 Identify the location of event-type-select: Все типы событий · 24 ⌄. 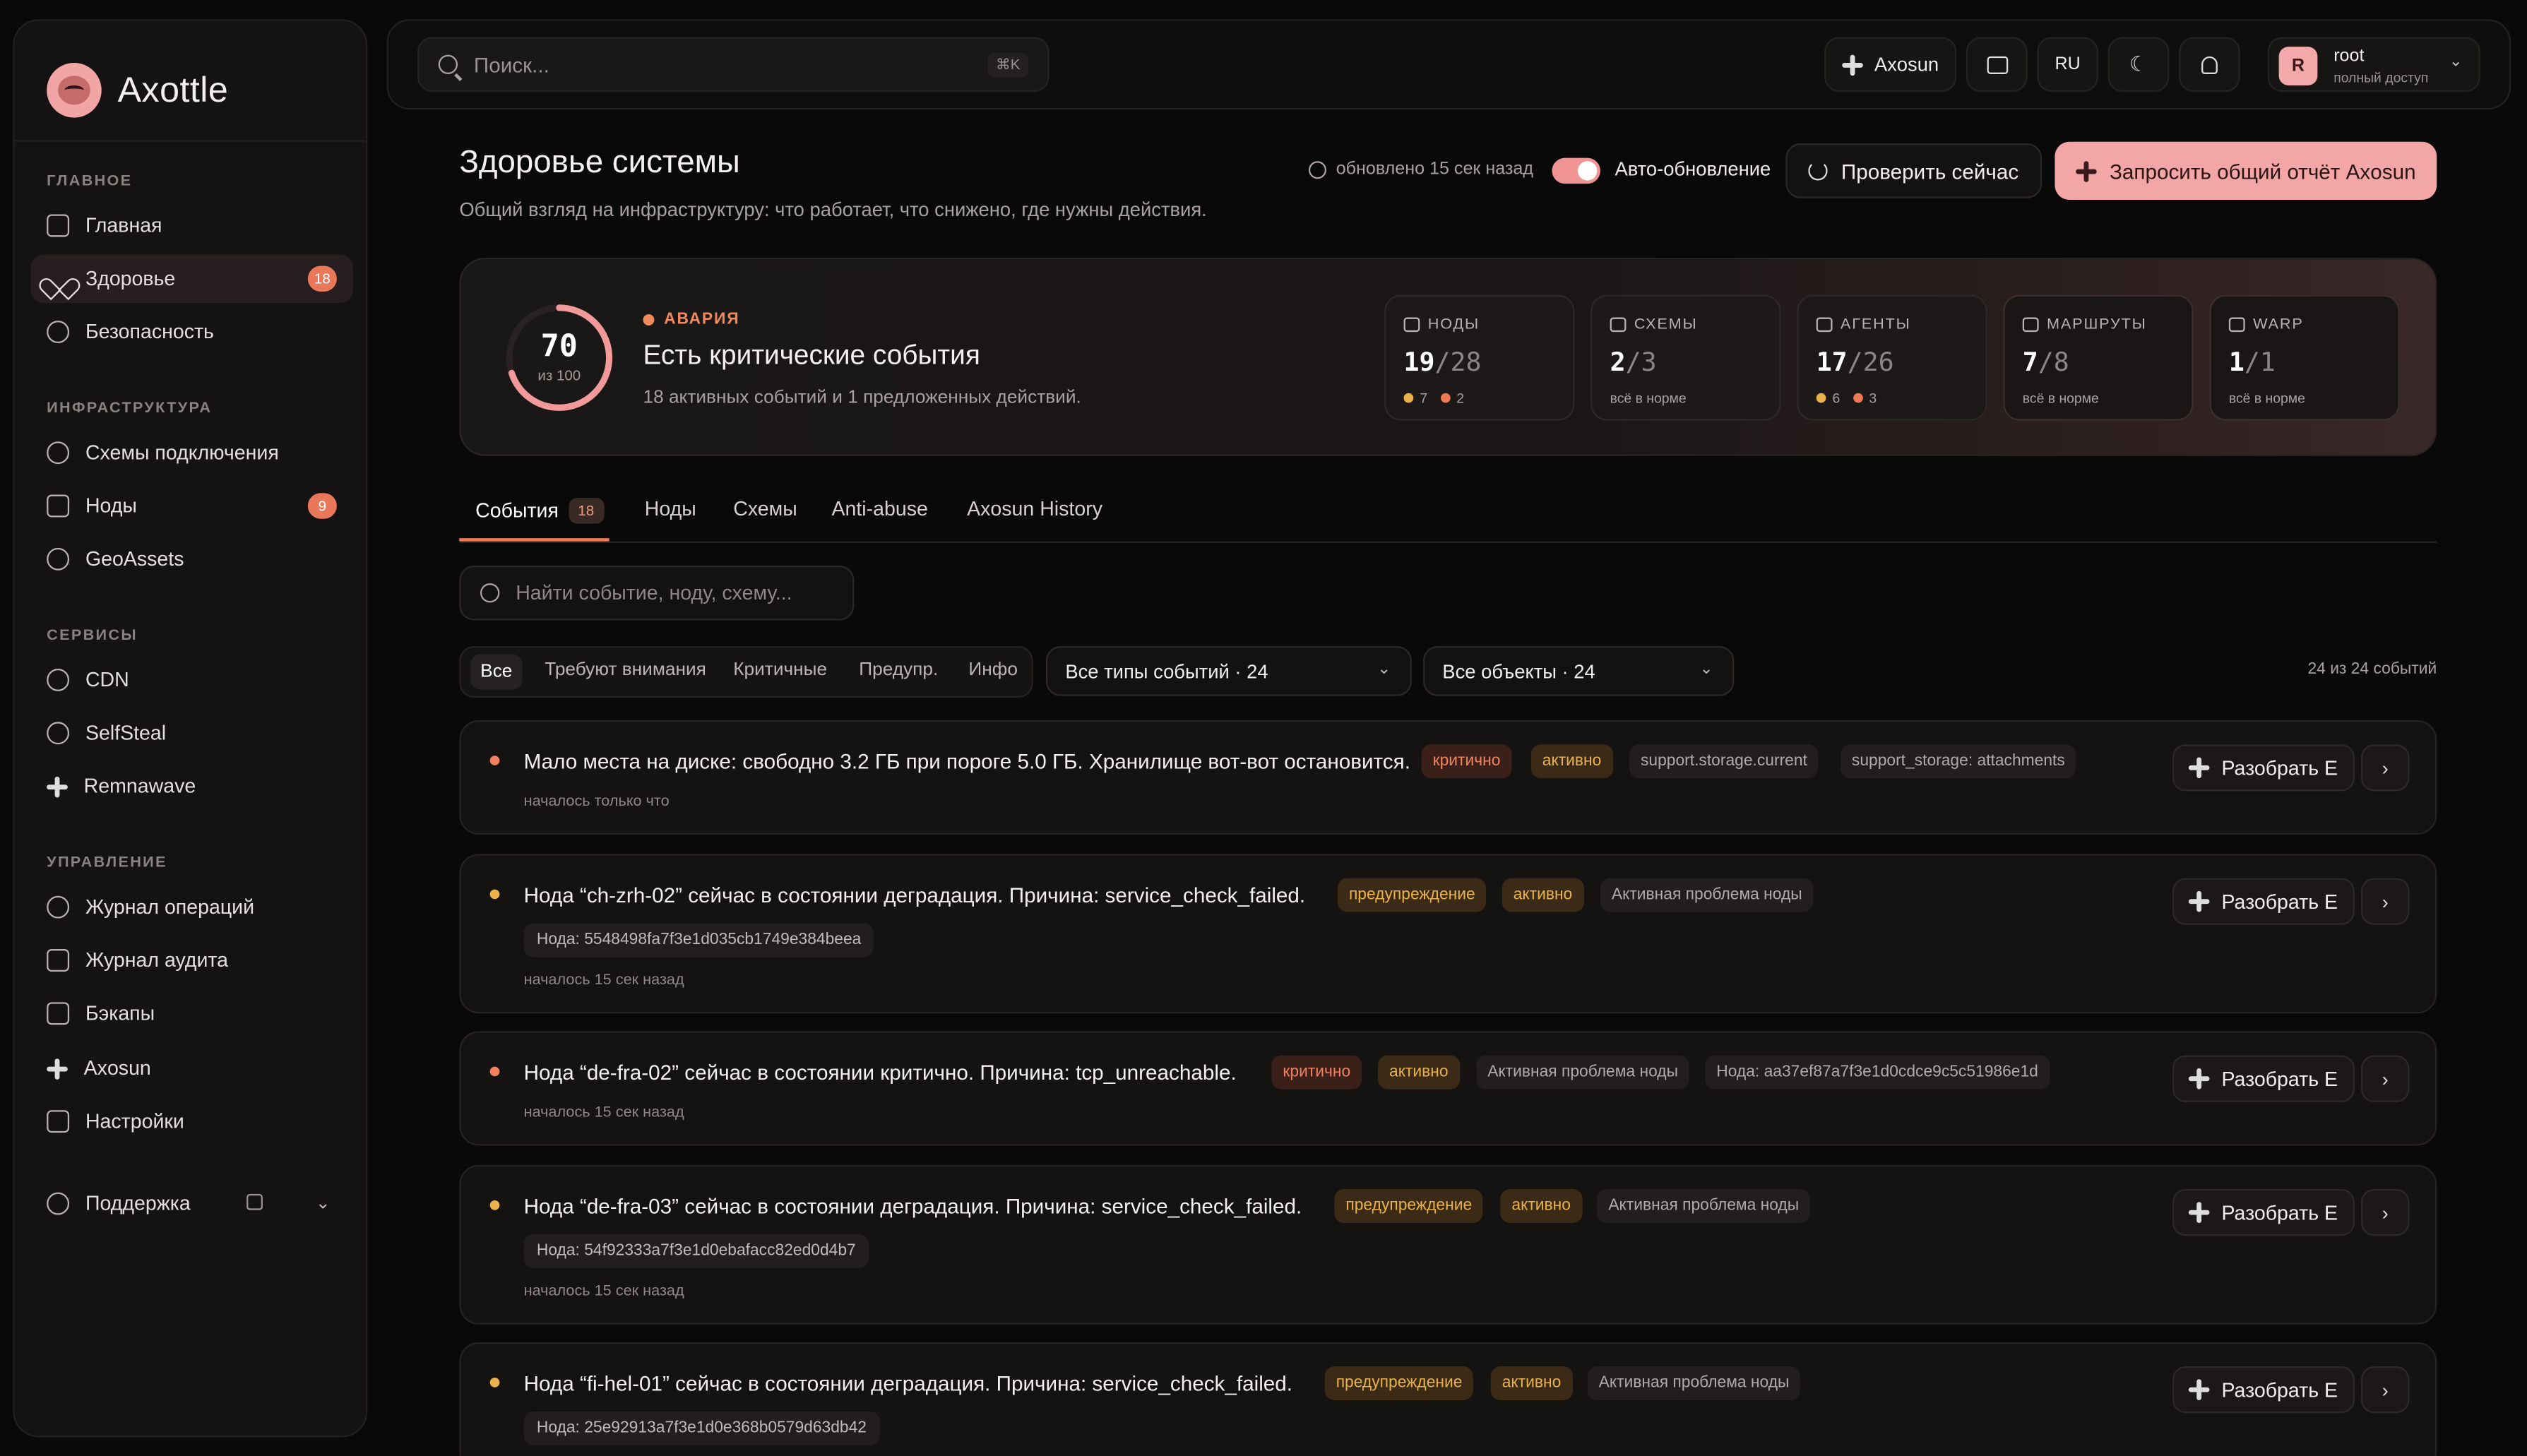
(1228, 671).